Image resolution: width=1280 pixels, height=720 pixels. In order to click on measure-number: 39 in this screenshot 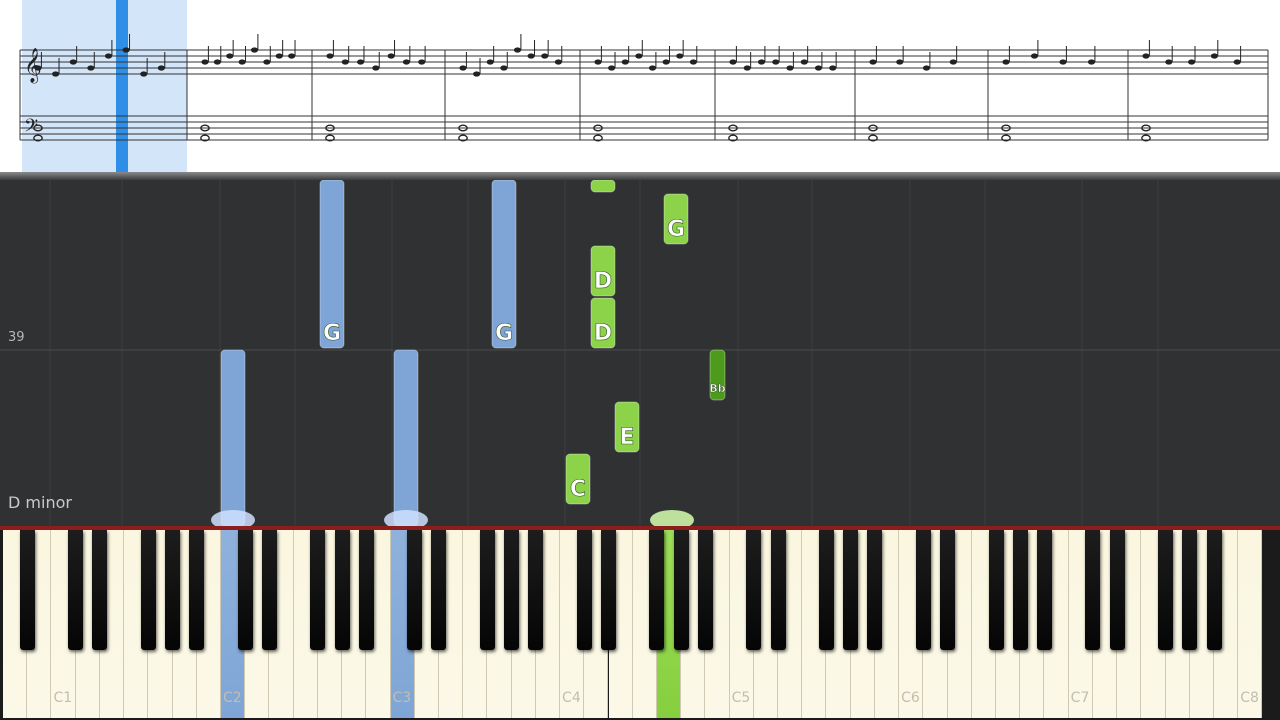, I will do `click(16, 337)`.